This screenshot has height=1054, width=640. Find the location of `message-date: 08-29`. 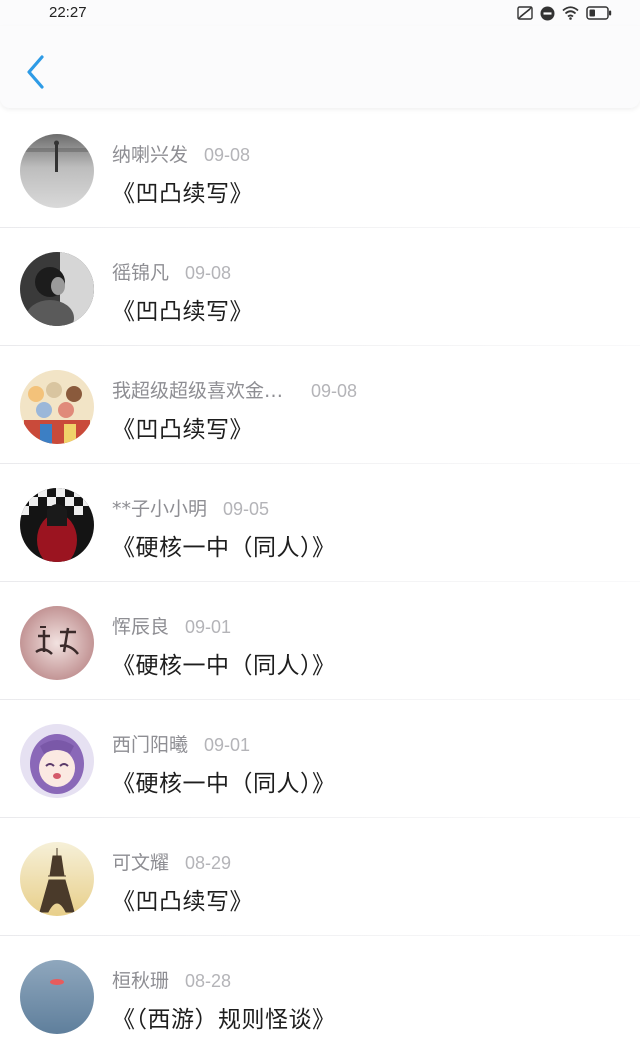

message-date: 08-29 is located at coordinates (208, 863).